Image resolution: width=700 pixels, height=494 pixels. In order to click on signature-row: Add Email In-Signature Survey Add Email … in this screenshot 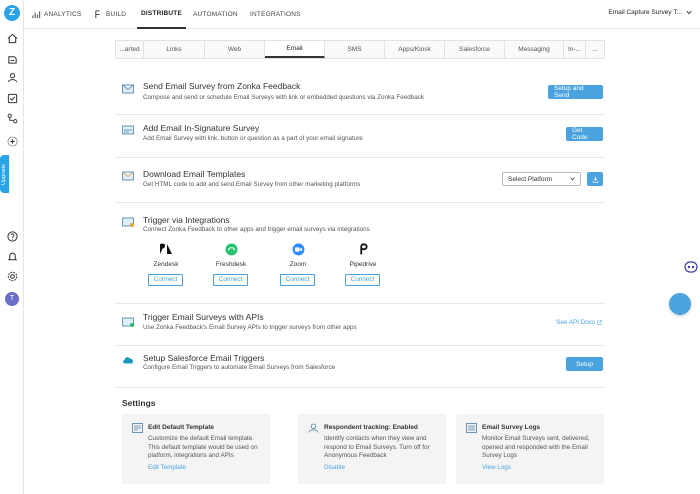, I will do `click(360, 136)`.